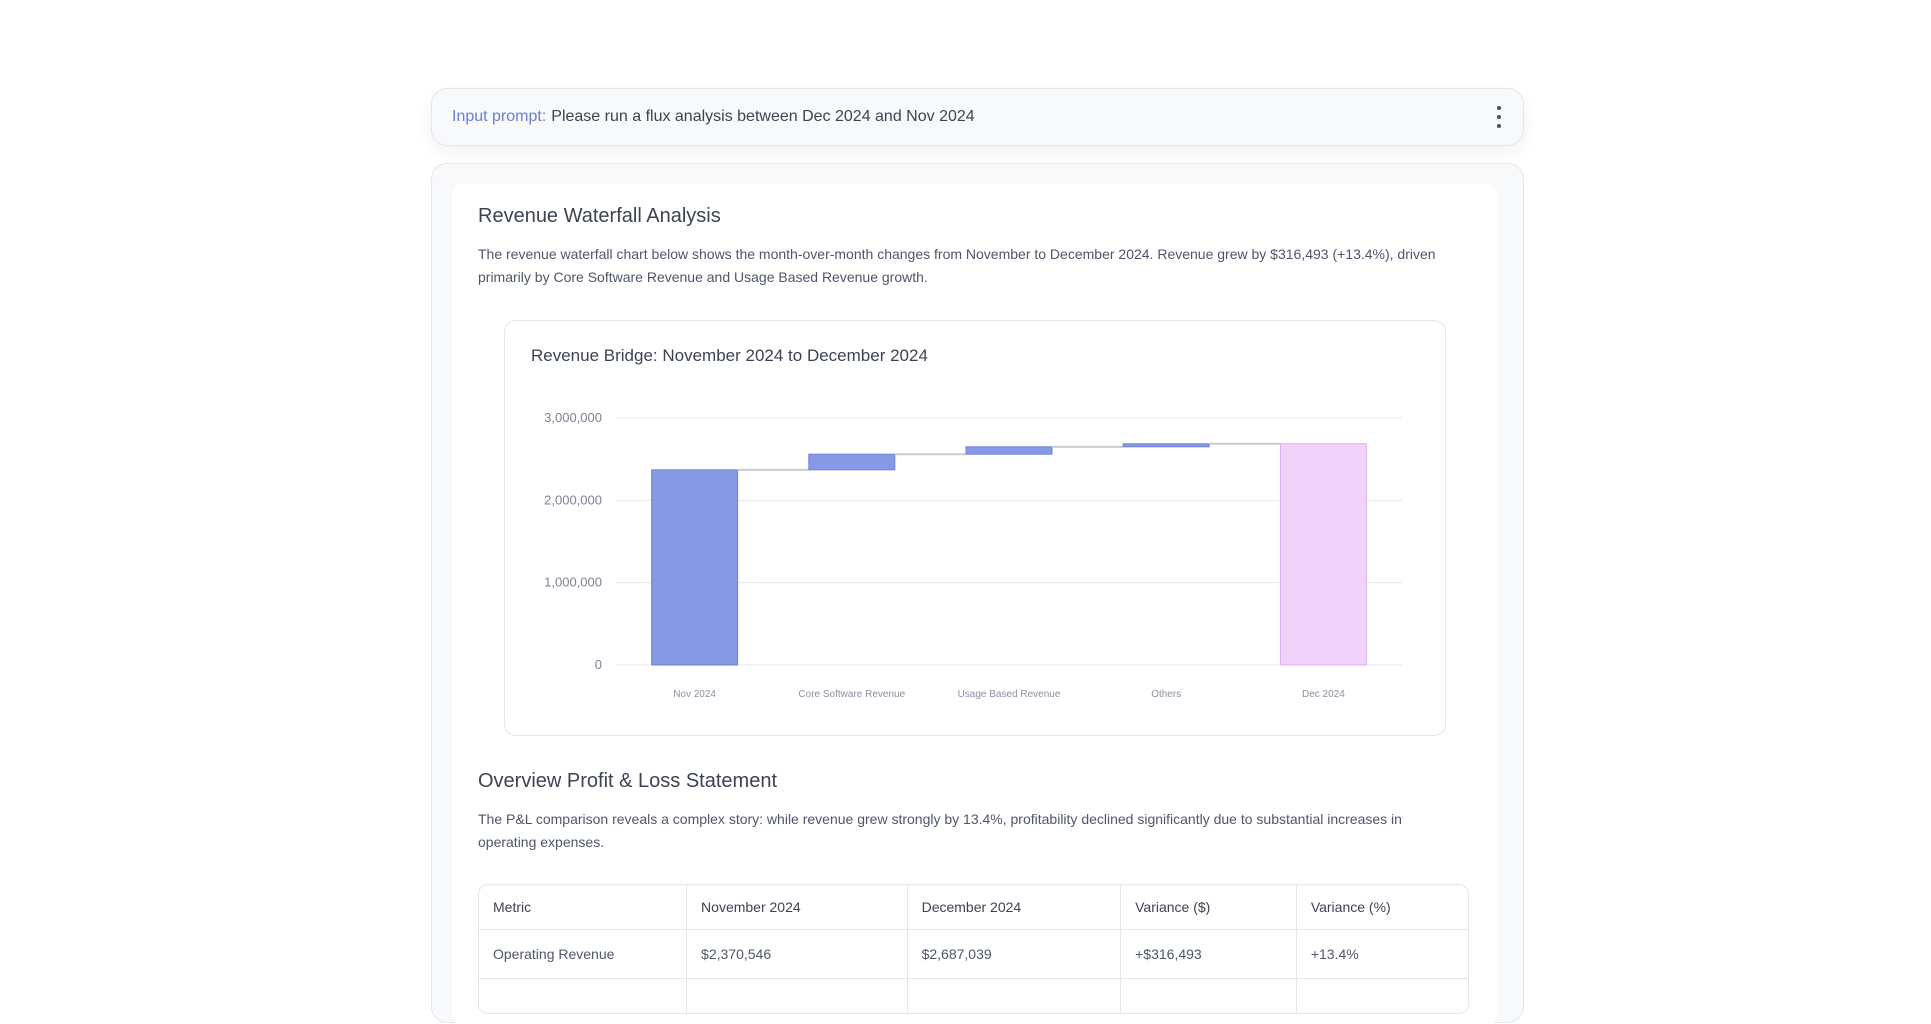 This screenshot has height=1024, width=1931. Describe the element at coordinates (1208, 954) in the screenshot. I see `table-cell: +$316,493` at that location.